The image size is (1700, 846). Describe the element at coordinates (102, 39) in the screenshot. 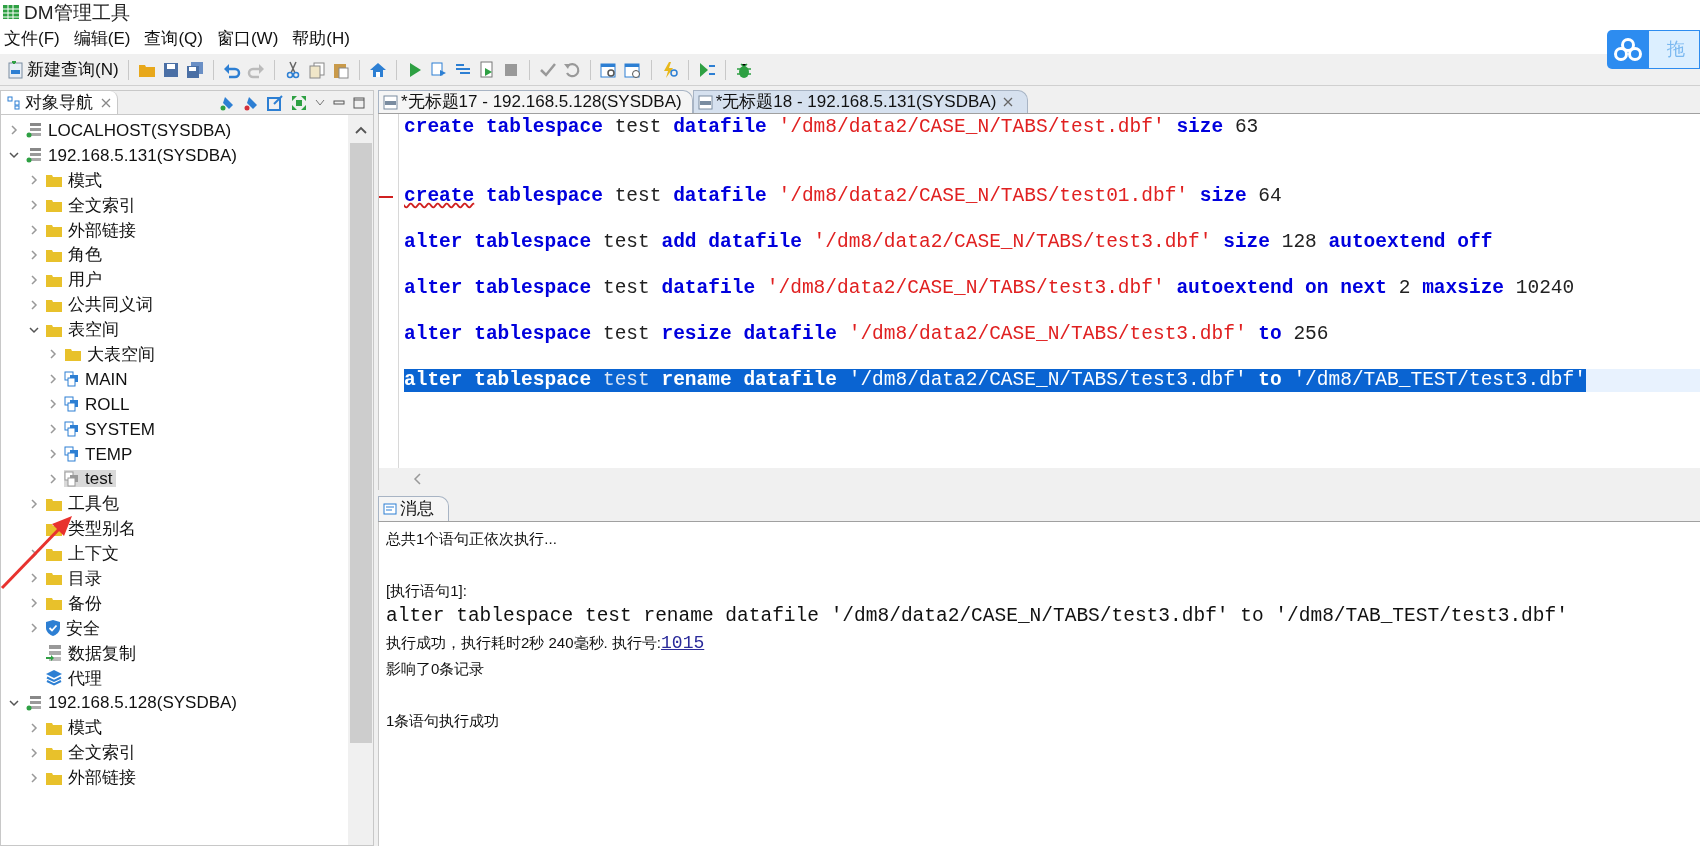

I see `menu-item: 编辑(E)` at that location.